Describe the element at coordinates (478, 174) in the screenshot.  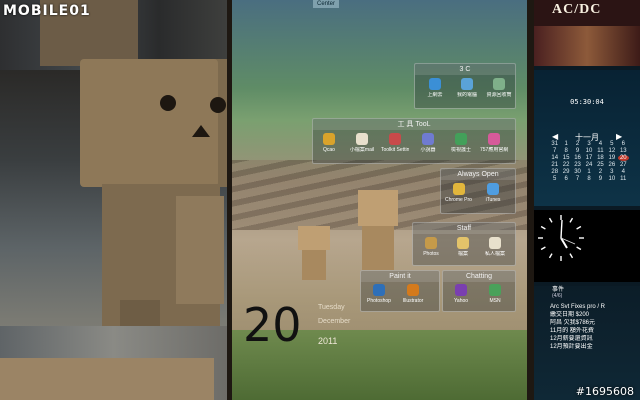
I see `fence-always-title: Always Open` at that location.